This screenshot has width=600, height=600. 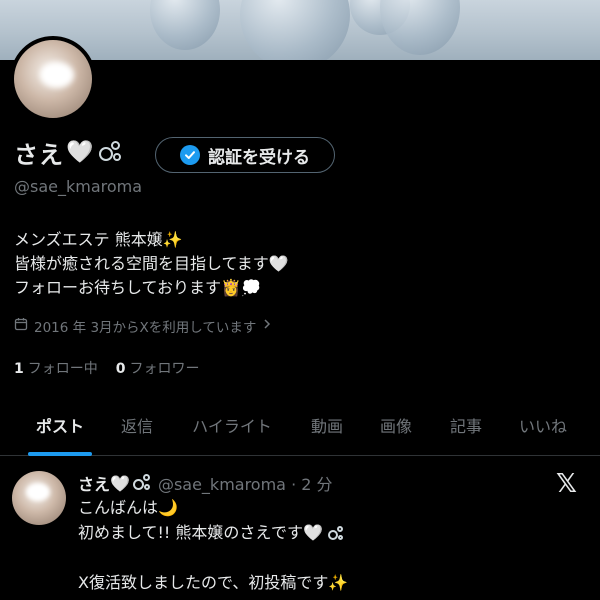 I want to click on x-logo-icon: 𝕏, so click(x=566, y=484).